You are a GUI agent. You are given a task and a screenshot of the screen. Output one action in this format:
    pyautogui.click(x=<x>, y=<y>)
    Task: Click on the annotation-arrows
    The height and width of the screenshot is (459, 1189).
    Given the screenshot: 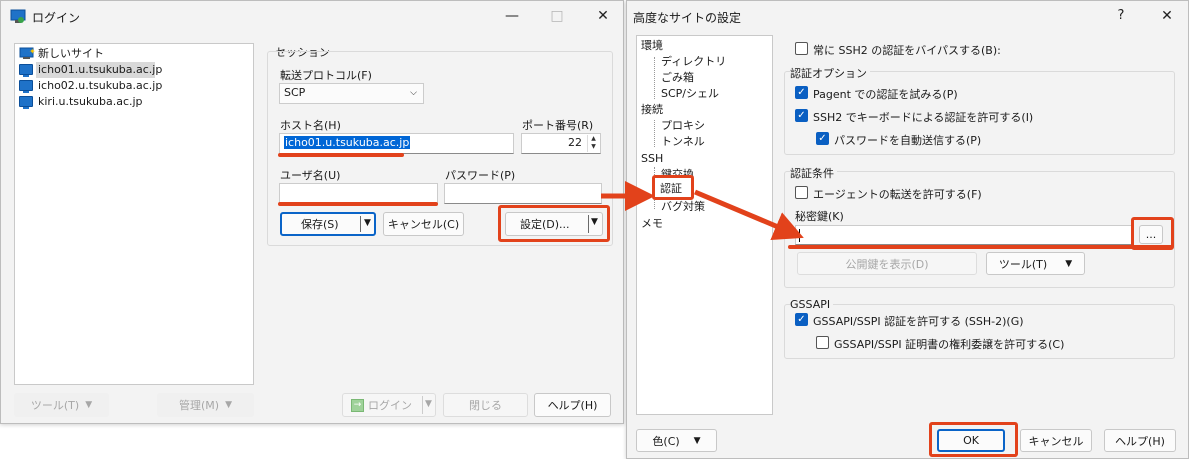 What is the action you would take?
    pyautogui.click(x=702, y=211)
    